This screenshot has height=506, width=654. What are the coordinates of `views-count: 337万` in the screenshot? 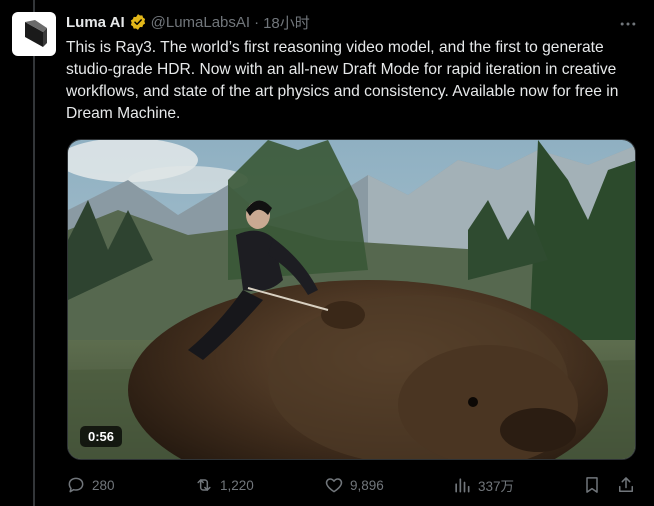 It's located at (496, 486).